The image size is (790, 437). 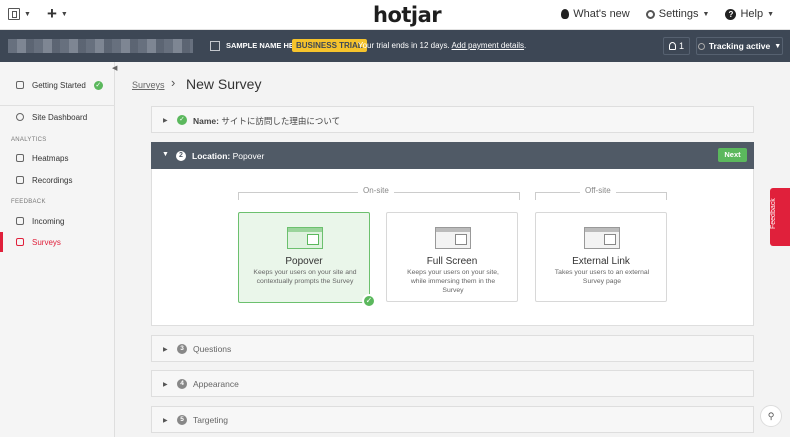 I want to click on video-icon, so click(x=20, y=180).